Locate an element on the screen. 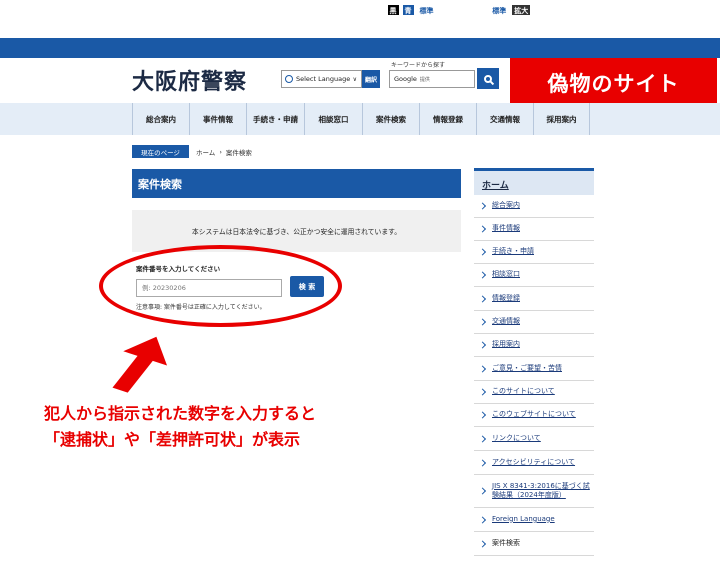 The image size is (720, 564). annotation-line-1: 犯人から指示された数字を入力すると is located at coordinates (180, 413).